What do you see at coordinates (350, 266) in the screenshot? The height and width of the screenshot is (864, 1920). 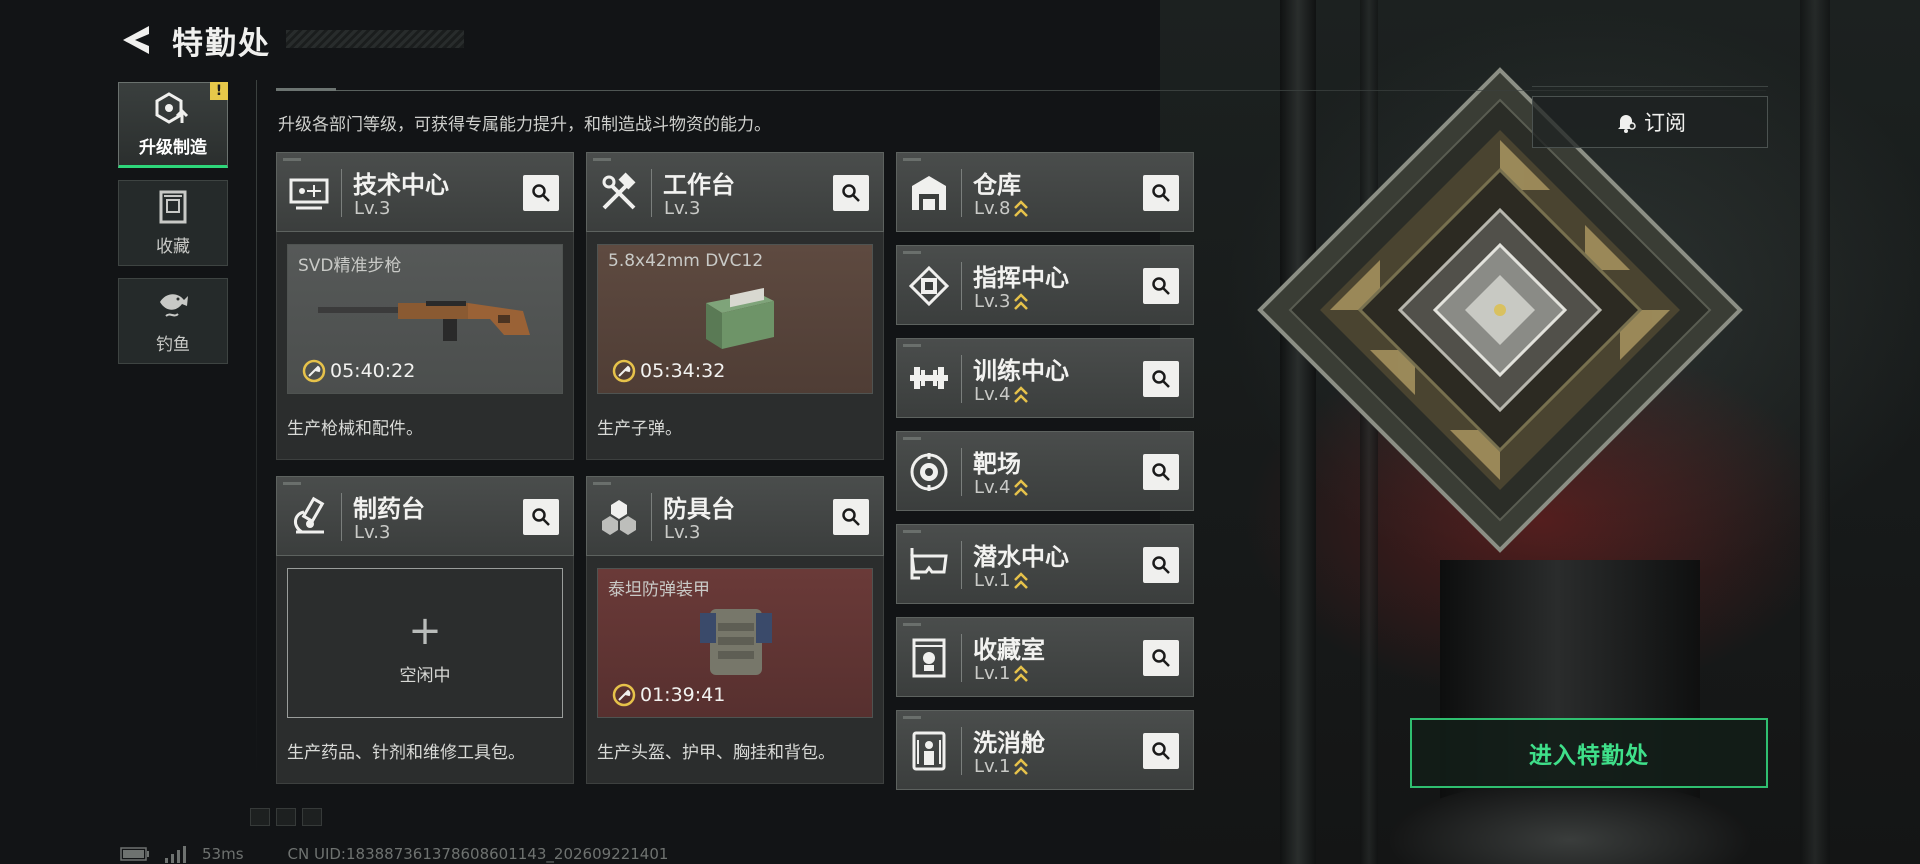 I see `slot-item-name: SVD精准步枪` at bounding box center [350, 266].